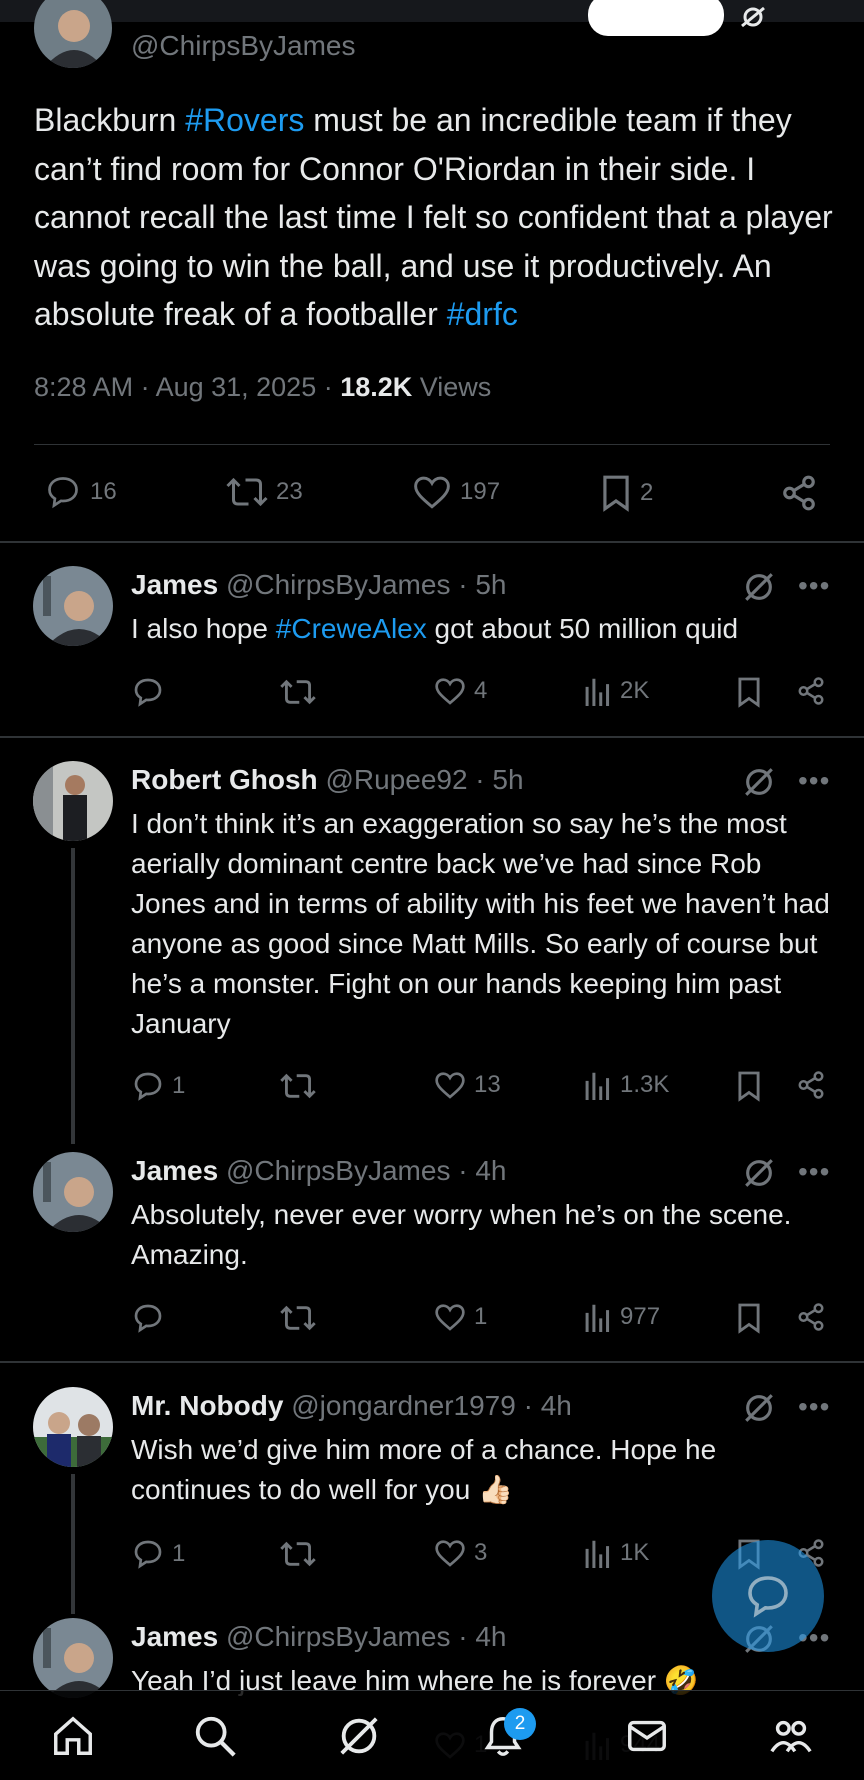  I want to click on reply-header: James @ChirpsByJames · 5h, so click(318, 585).